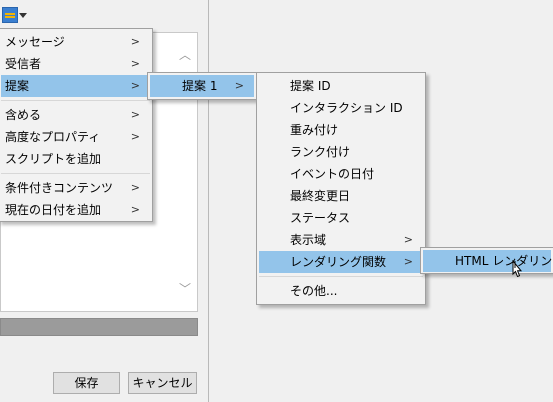 This screenshot has height=402, width=553. I want to click on dropdown-caret-icon, so click(23, 15).